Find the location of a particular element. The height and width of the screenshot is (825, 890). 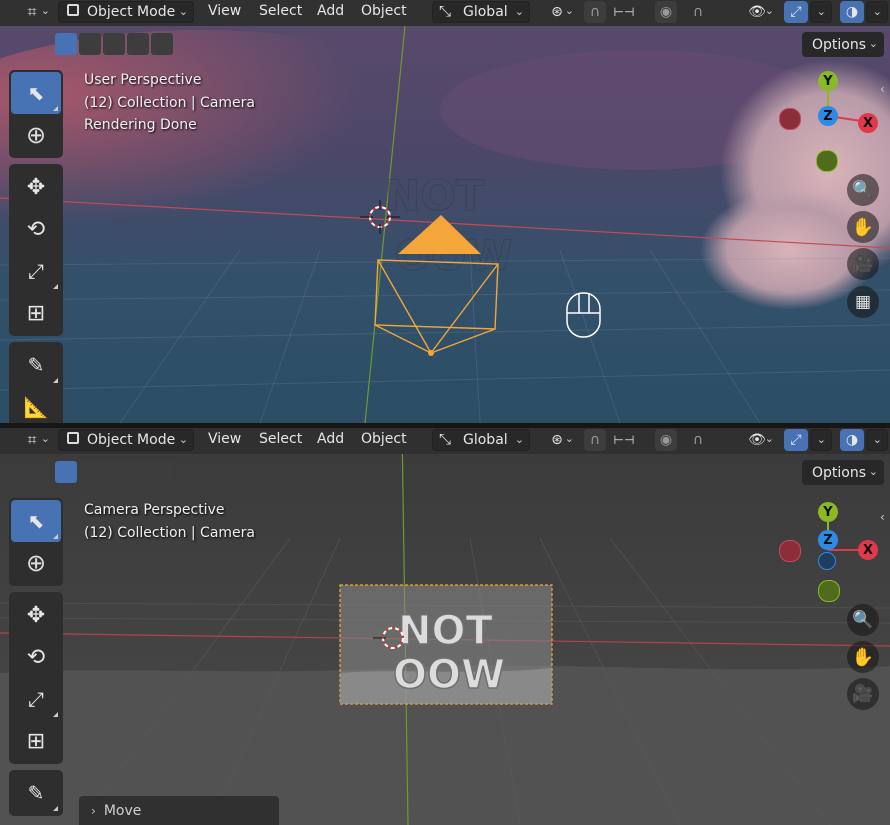

grid-projection-icon: ▦ is located at coordinates (863, 302).